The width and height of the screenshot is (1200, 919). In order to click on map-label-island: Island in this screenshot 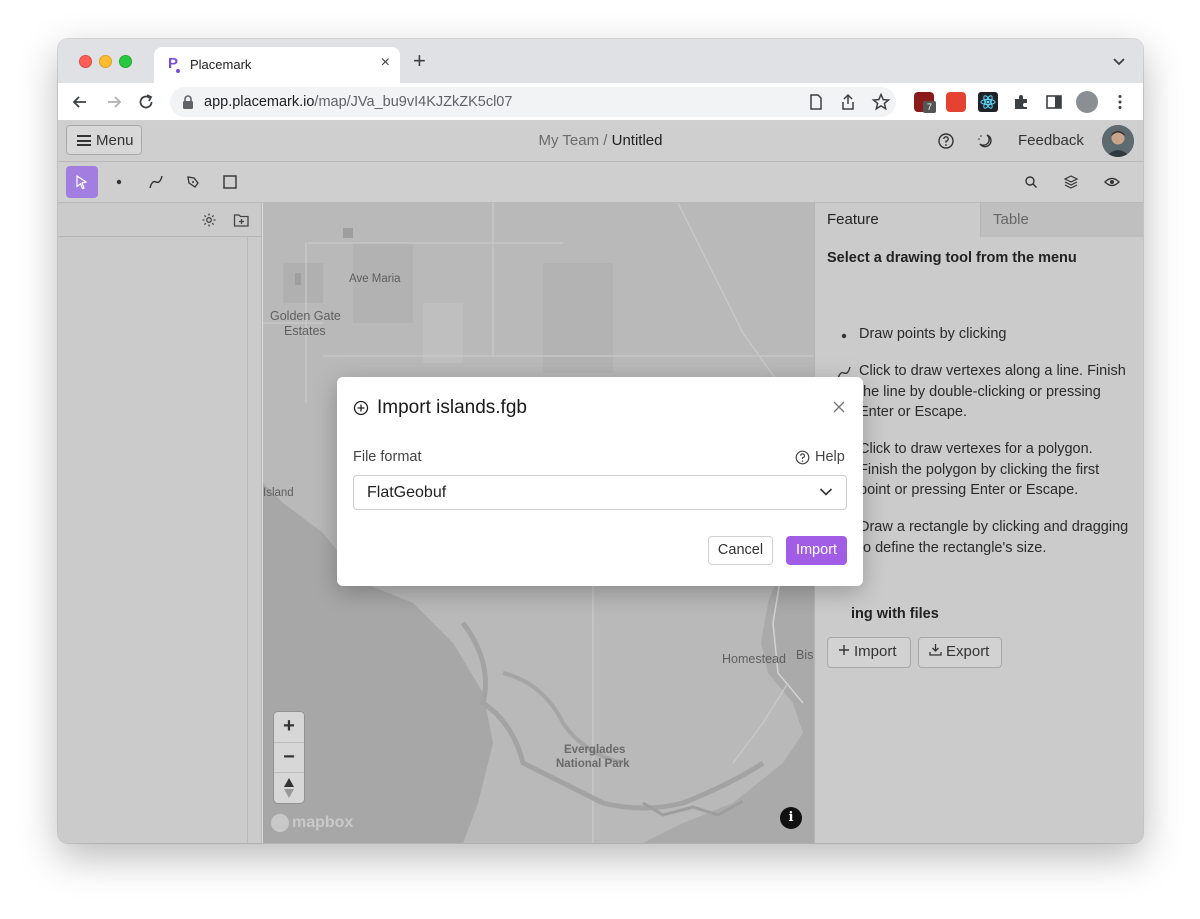, I will do `click(278, 493)`.